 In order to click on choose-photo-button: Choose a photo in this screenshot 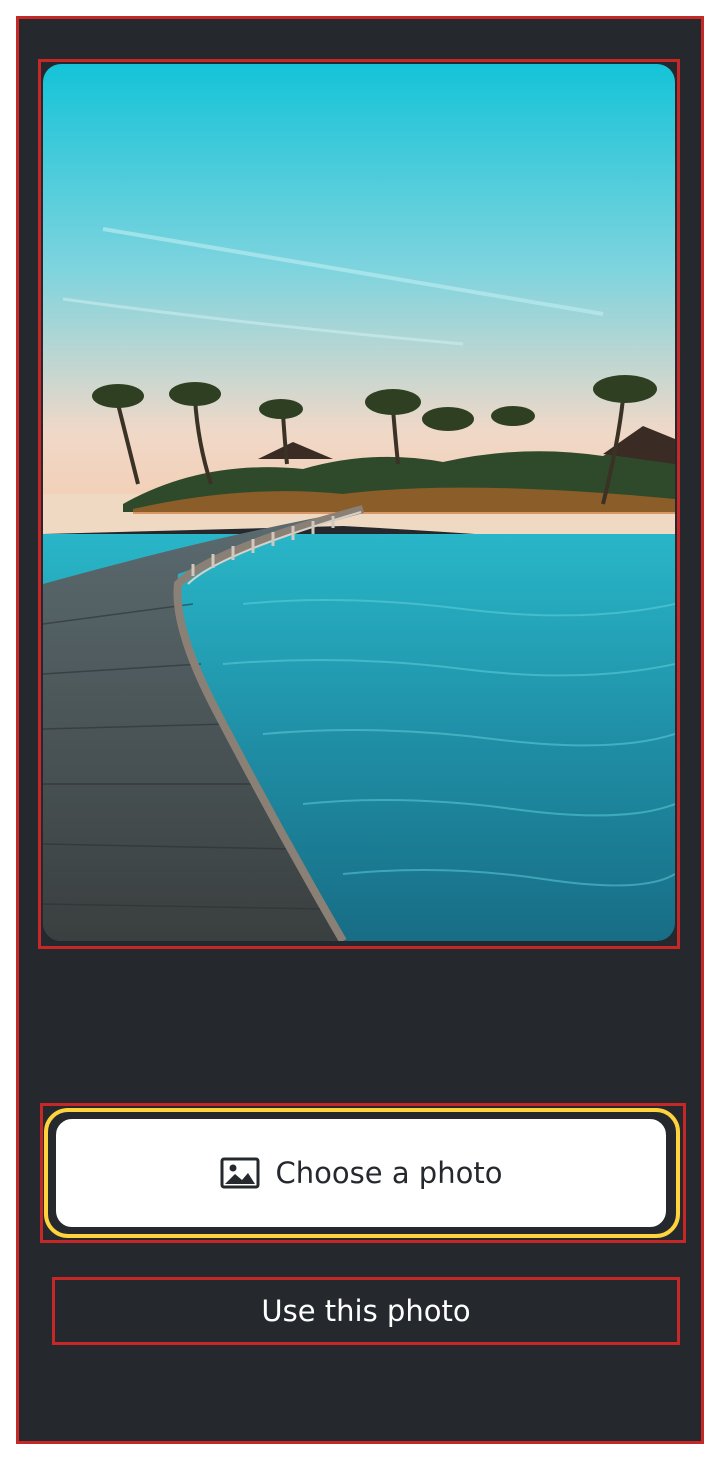, I will do `click(361, 1173)`.